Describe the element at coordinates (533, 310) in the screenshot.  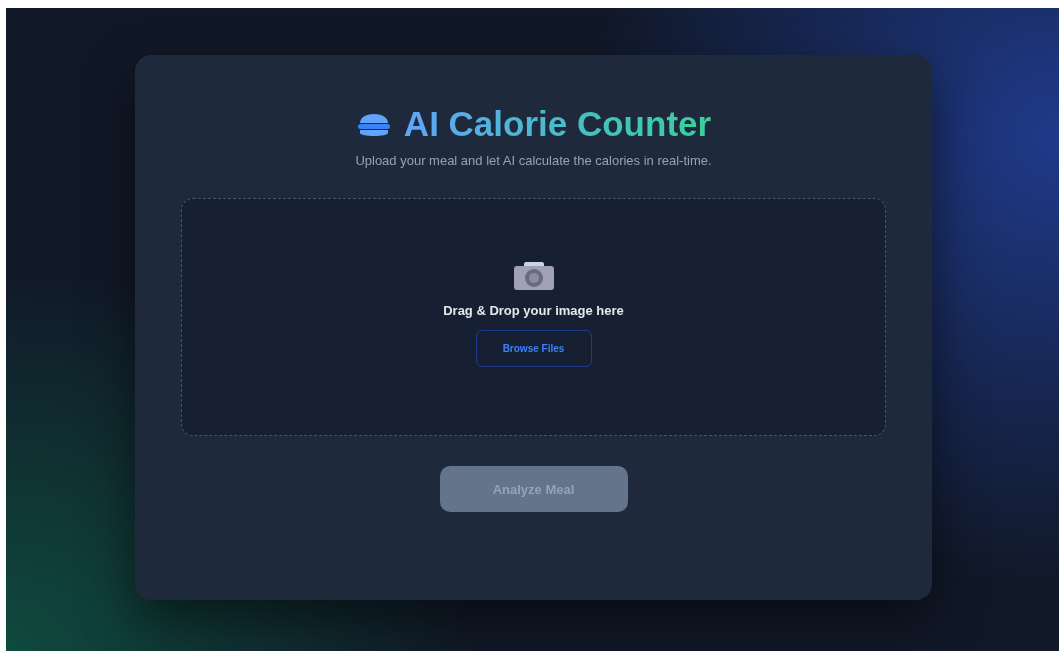
I see `drop-prompt: Drag & Drop your image here` at that location.